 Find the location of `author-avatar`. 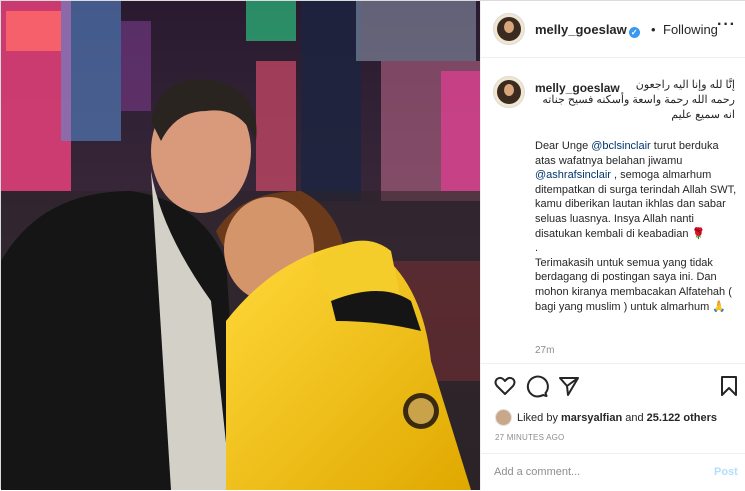

author-avatar is located at coordinates (509, 29).